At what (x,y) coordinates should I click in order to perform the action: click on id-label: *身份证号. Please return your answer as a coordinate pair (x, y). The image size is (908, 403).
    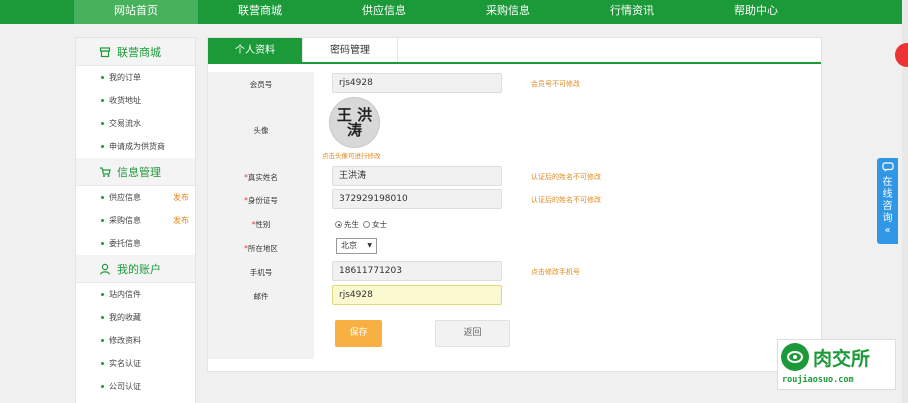
    Looking at the image, I should click on (261, 200).